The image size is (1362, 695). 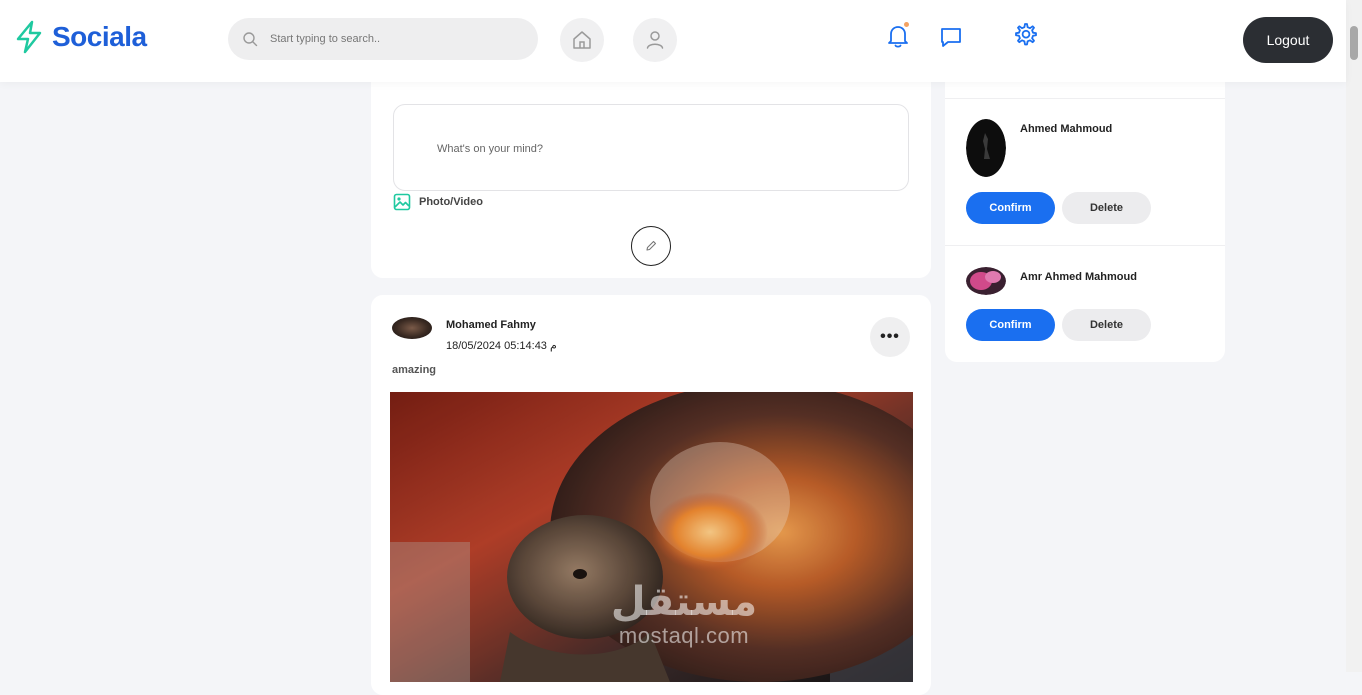 I want to click on app-name: Sociala, so click(x=99, y=36).